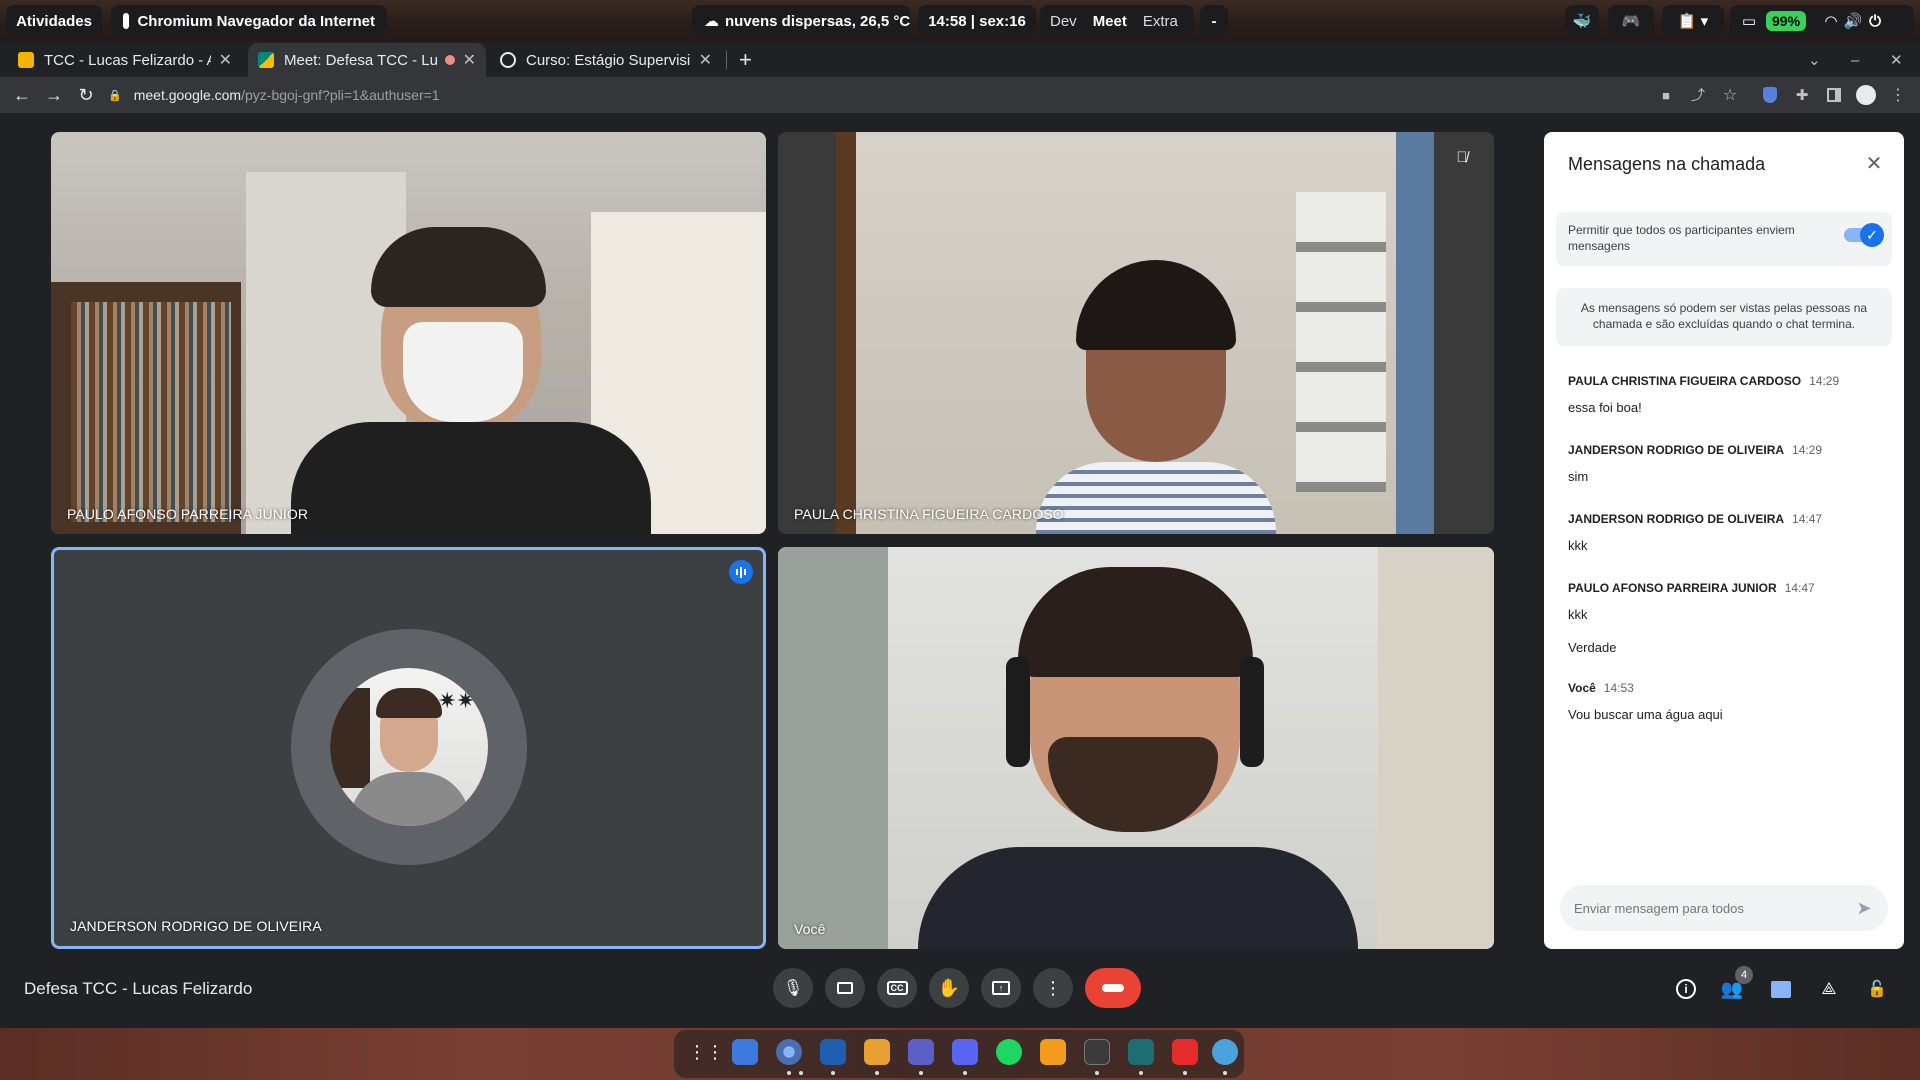  I want to click on meeting-details-button: i, so click(1686, 989).